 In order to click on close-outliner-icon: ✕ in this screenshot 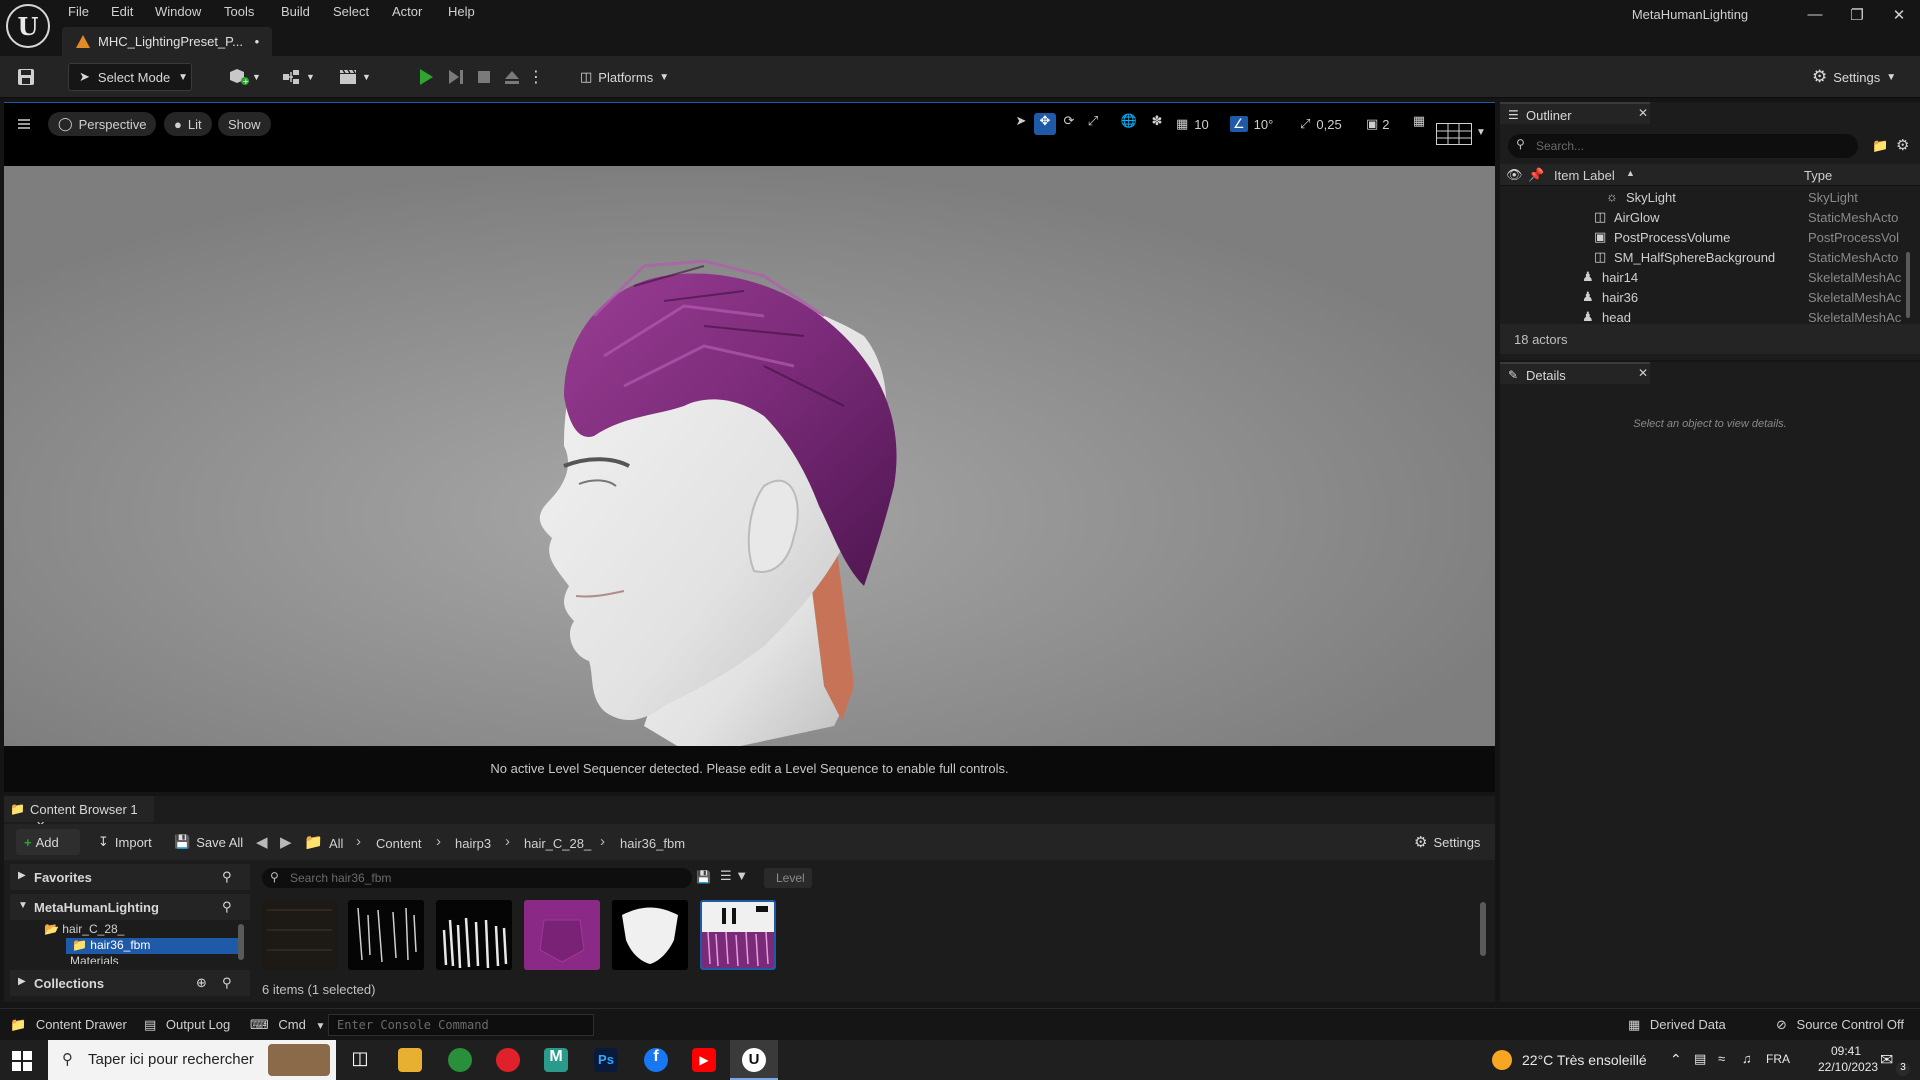, I will do `click(1643, 113)`.